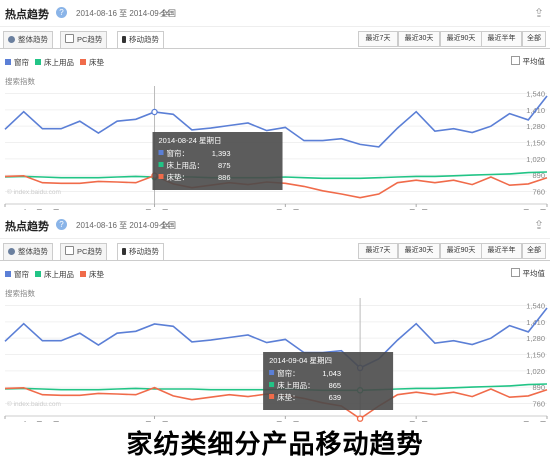 The height and width of the screenshot is (468, 550). Describe the element at coordinates (335, 397) in the screenshot. I see `tooltip-value: 639` at that location.